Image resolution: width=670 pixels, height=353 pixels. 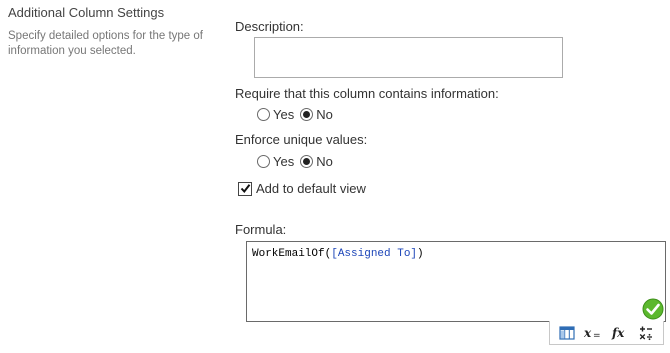 I want to click on variable-icon: x =, so click(x=592, y=333).